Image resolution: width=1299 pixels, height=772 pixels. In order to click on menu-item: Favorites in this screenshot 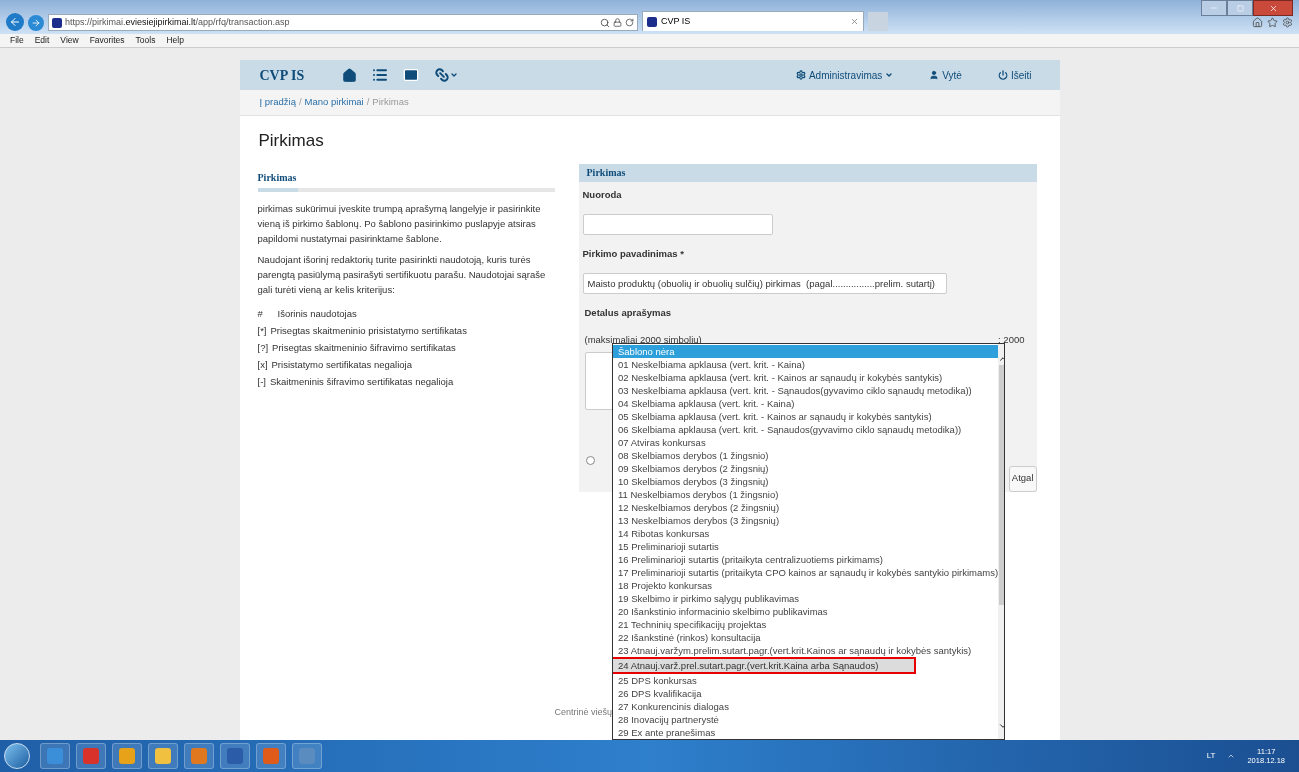, I will do `click(107, 40)`.